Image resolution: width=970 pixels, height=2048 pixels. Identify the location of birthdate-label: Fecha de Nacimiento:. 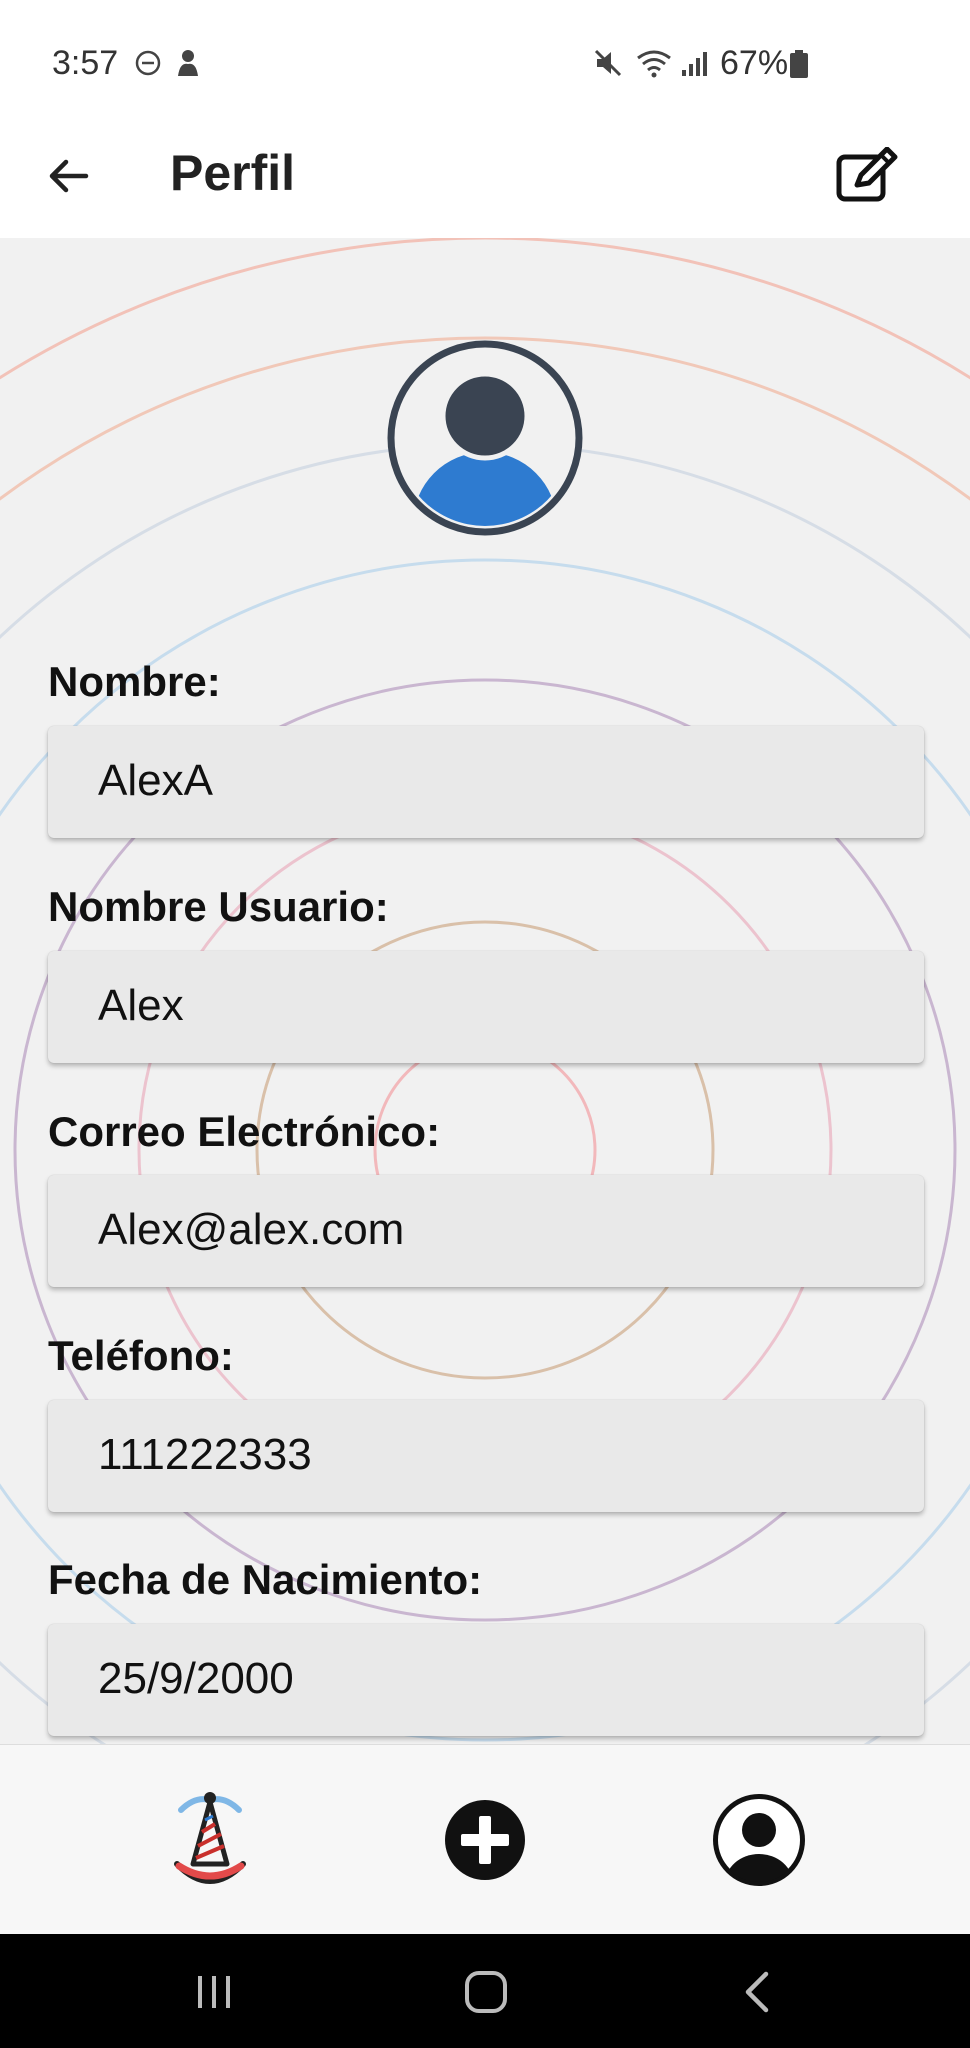
(265, 1579).